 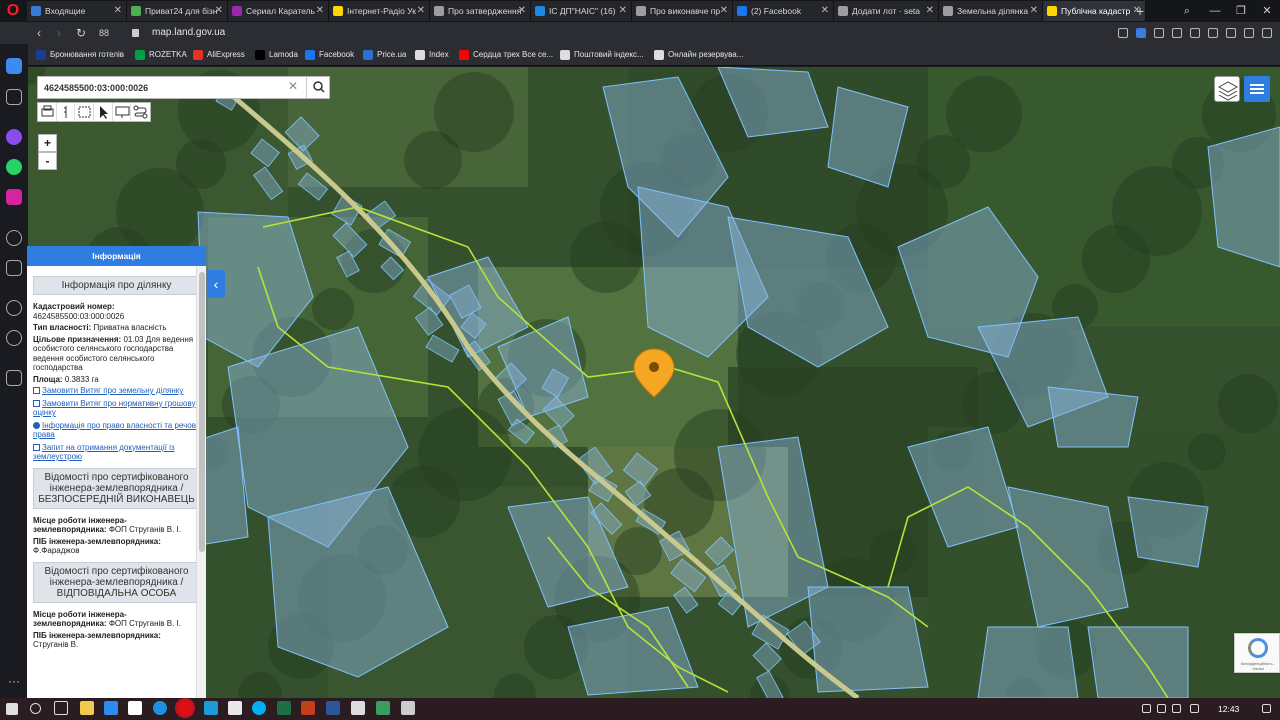 I want to click on camera-icon, so click(x=1123, y=33).